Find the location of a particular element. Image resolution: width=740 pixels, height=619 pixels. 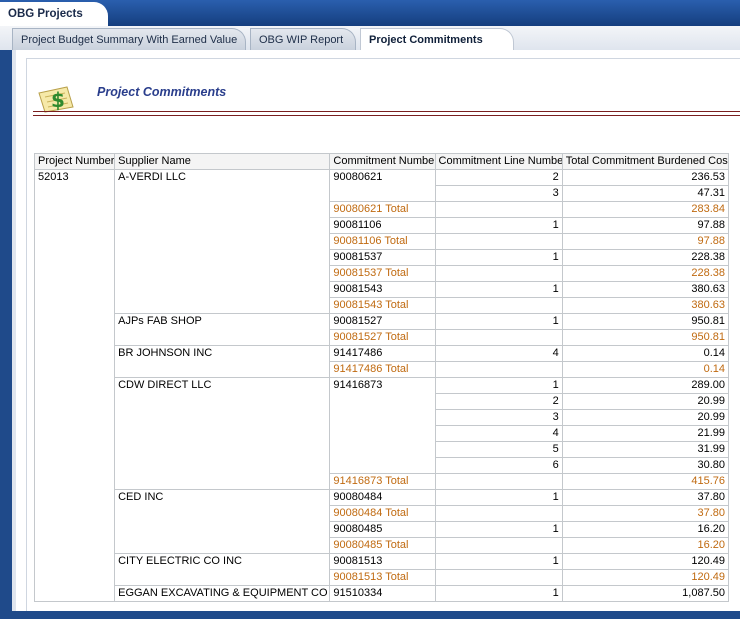

total-cost-cell: 415.76 is located at coordinates (645, 481).